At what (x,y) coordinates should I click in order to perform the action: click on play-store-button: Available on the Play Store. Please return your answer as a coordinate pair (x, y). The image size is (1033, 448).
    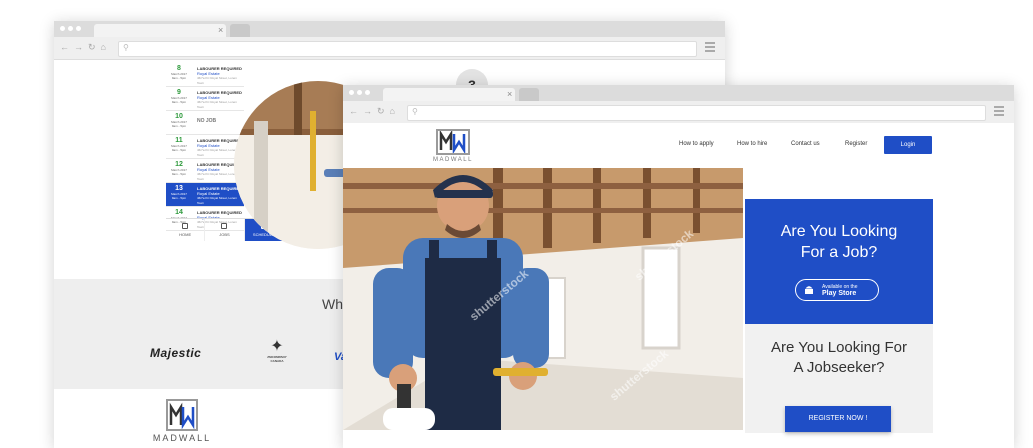
    Looking at the image, I should click on (837, 290).